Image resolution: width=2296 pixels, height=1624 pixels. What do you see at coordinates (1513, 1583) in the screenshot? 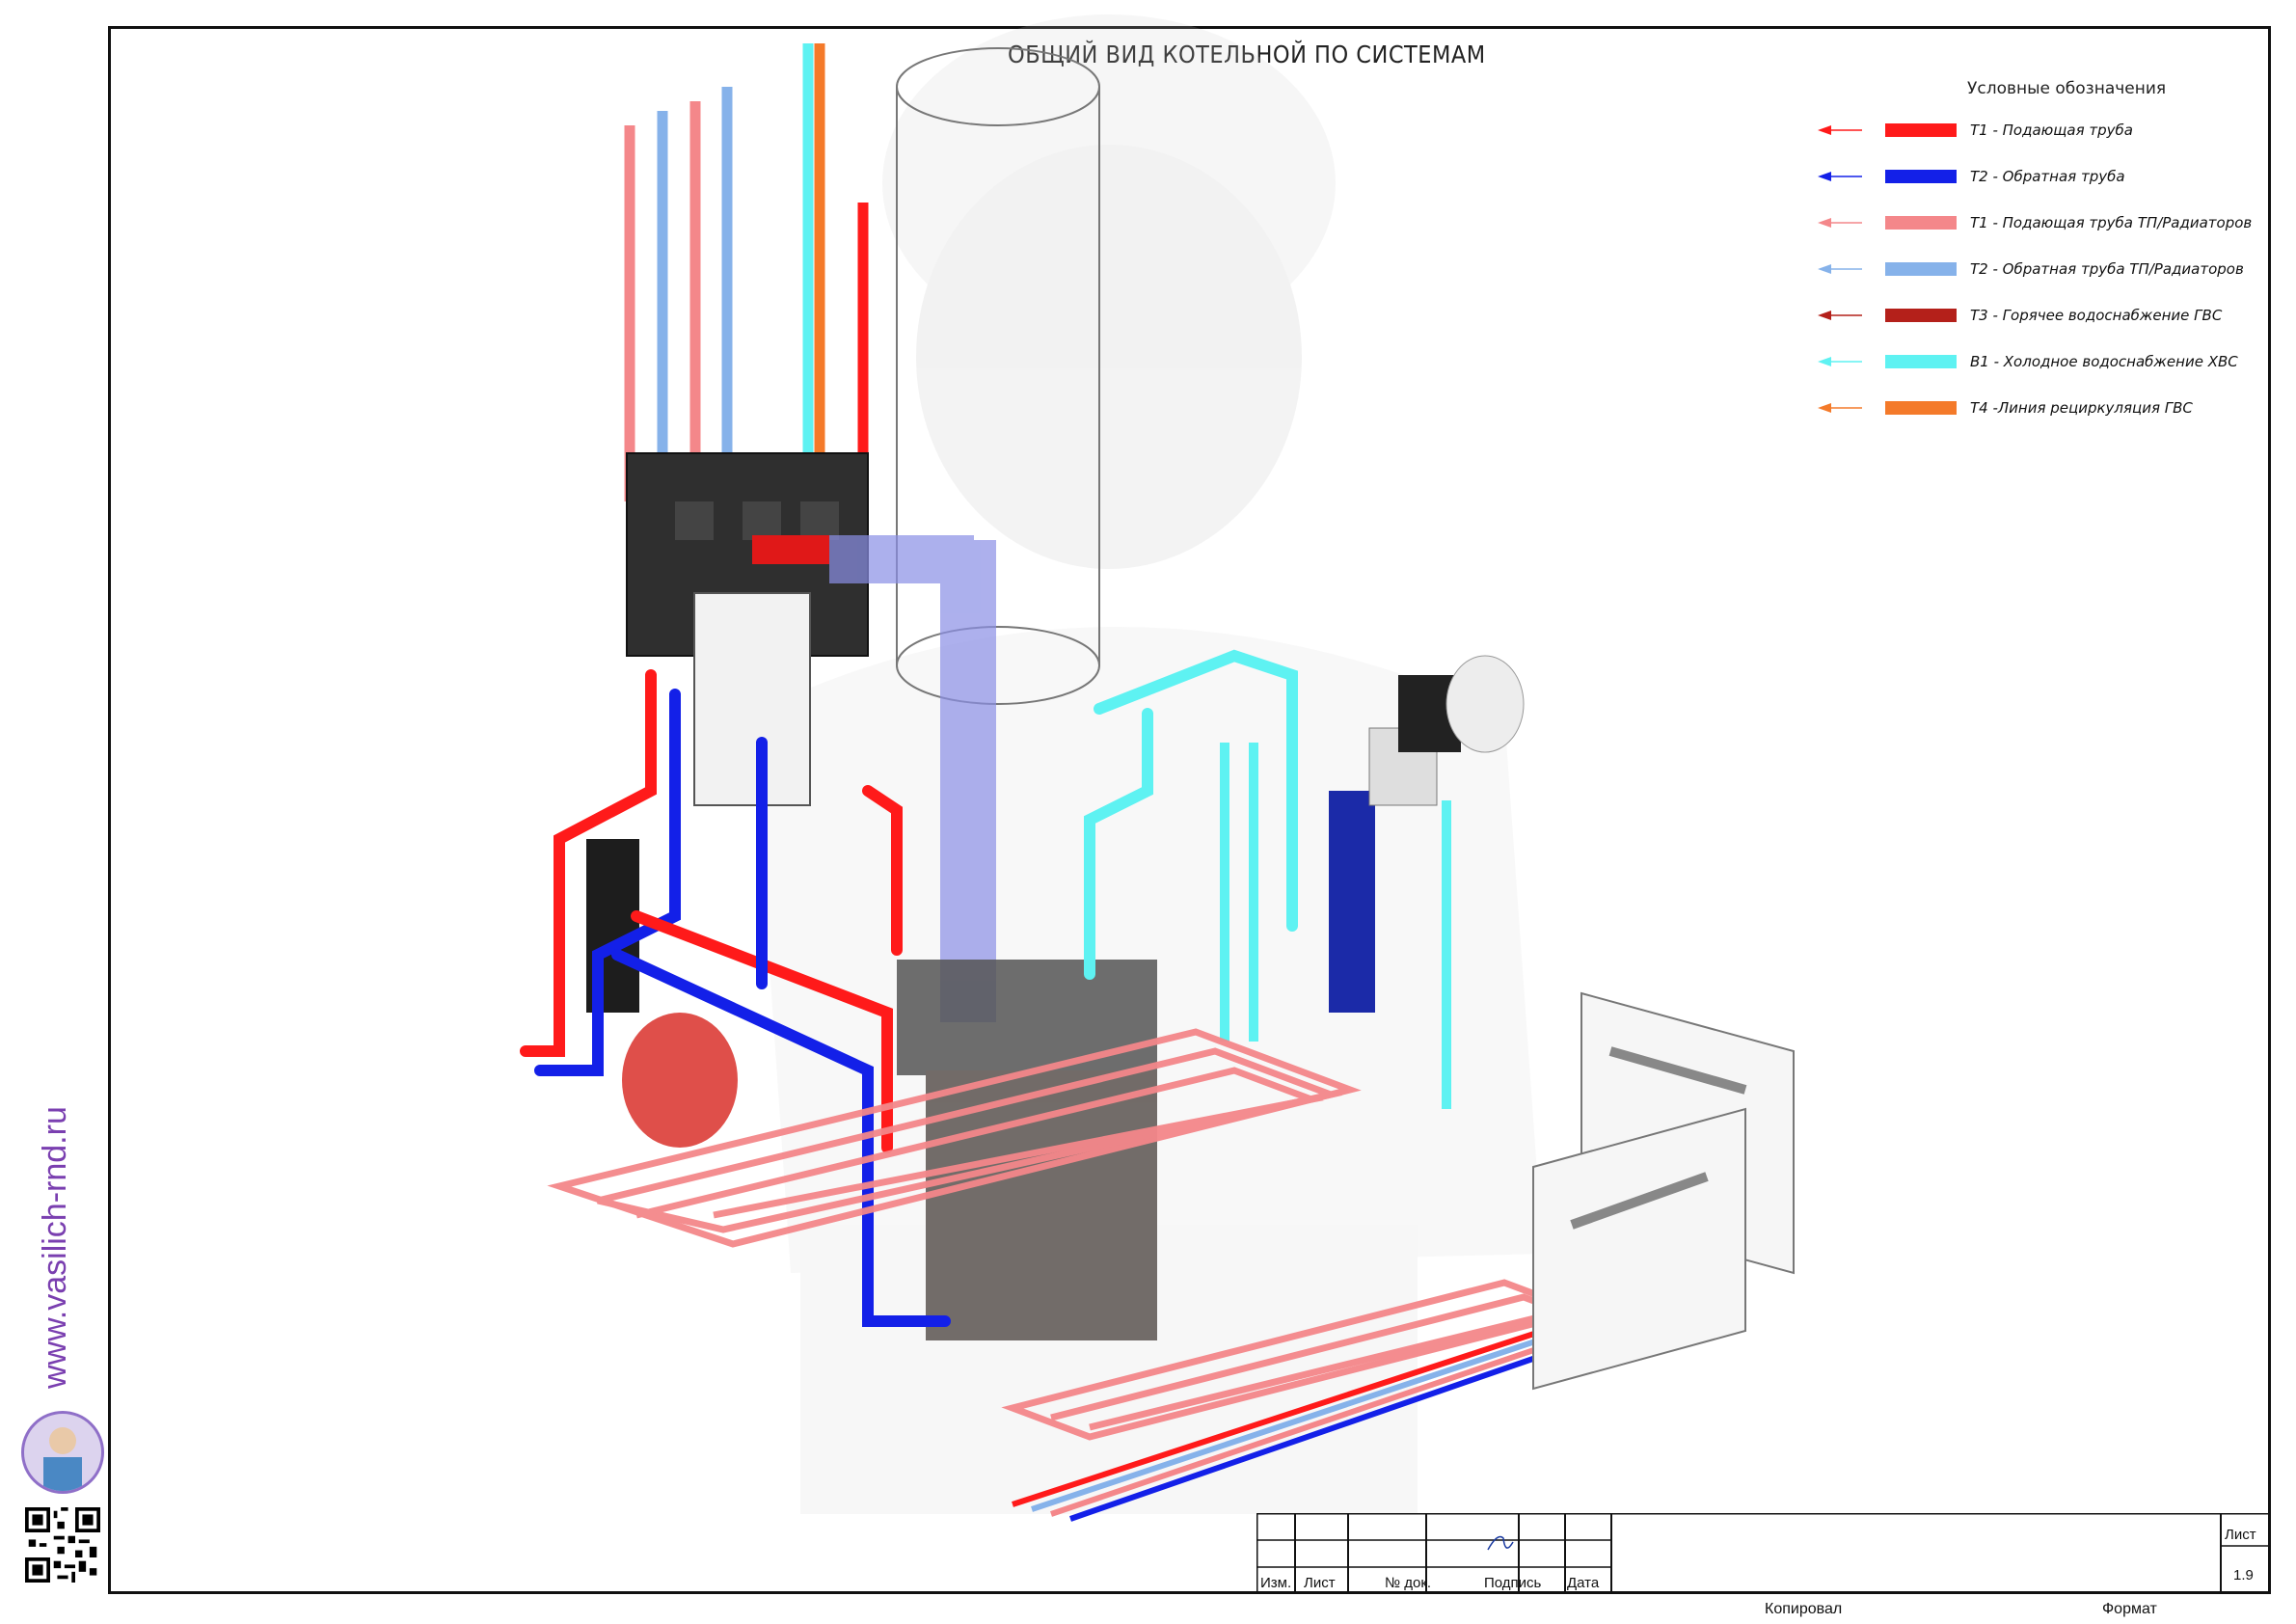
I see `stamp-col-signature: Подпись` at bounding box center [1513, 1583].